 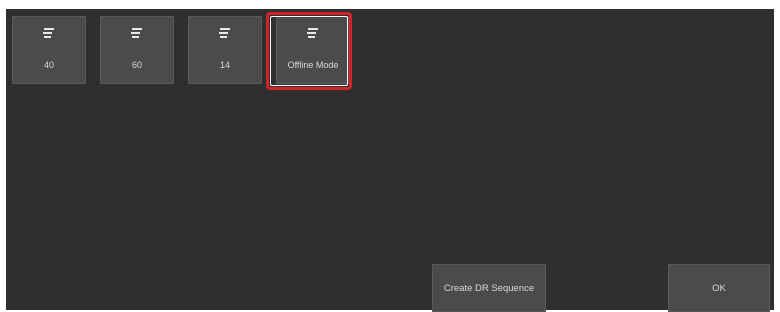 I want to click on profile-tile-14: 14, so click(x=225, y=50).